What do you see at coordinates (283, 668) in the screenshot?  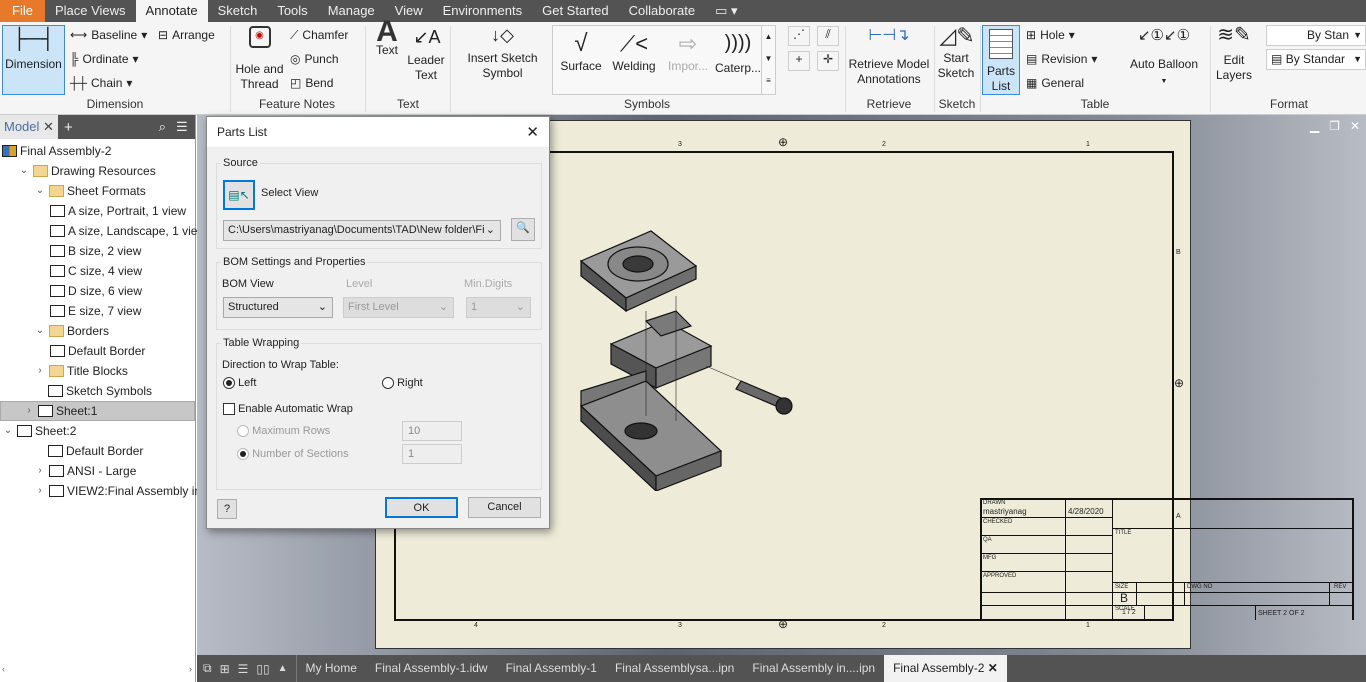 I see `arrange-up-icon: ▲` at bounding box center [283, 668].